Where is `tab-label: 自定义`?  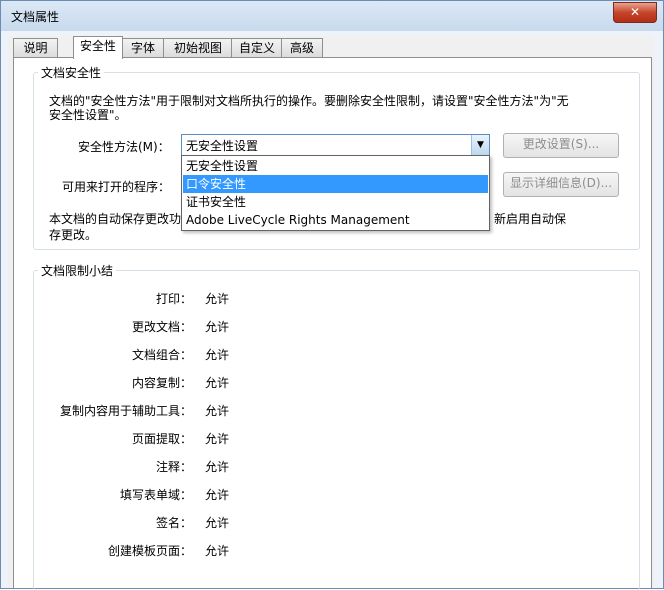 tab-label: 自定义 is located at coordinates (256, 48).